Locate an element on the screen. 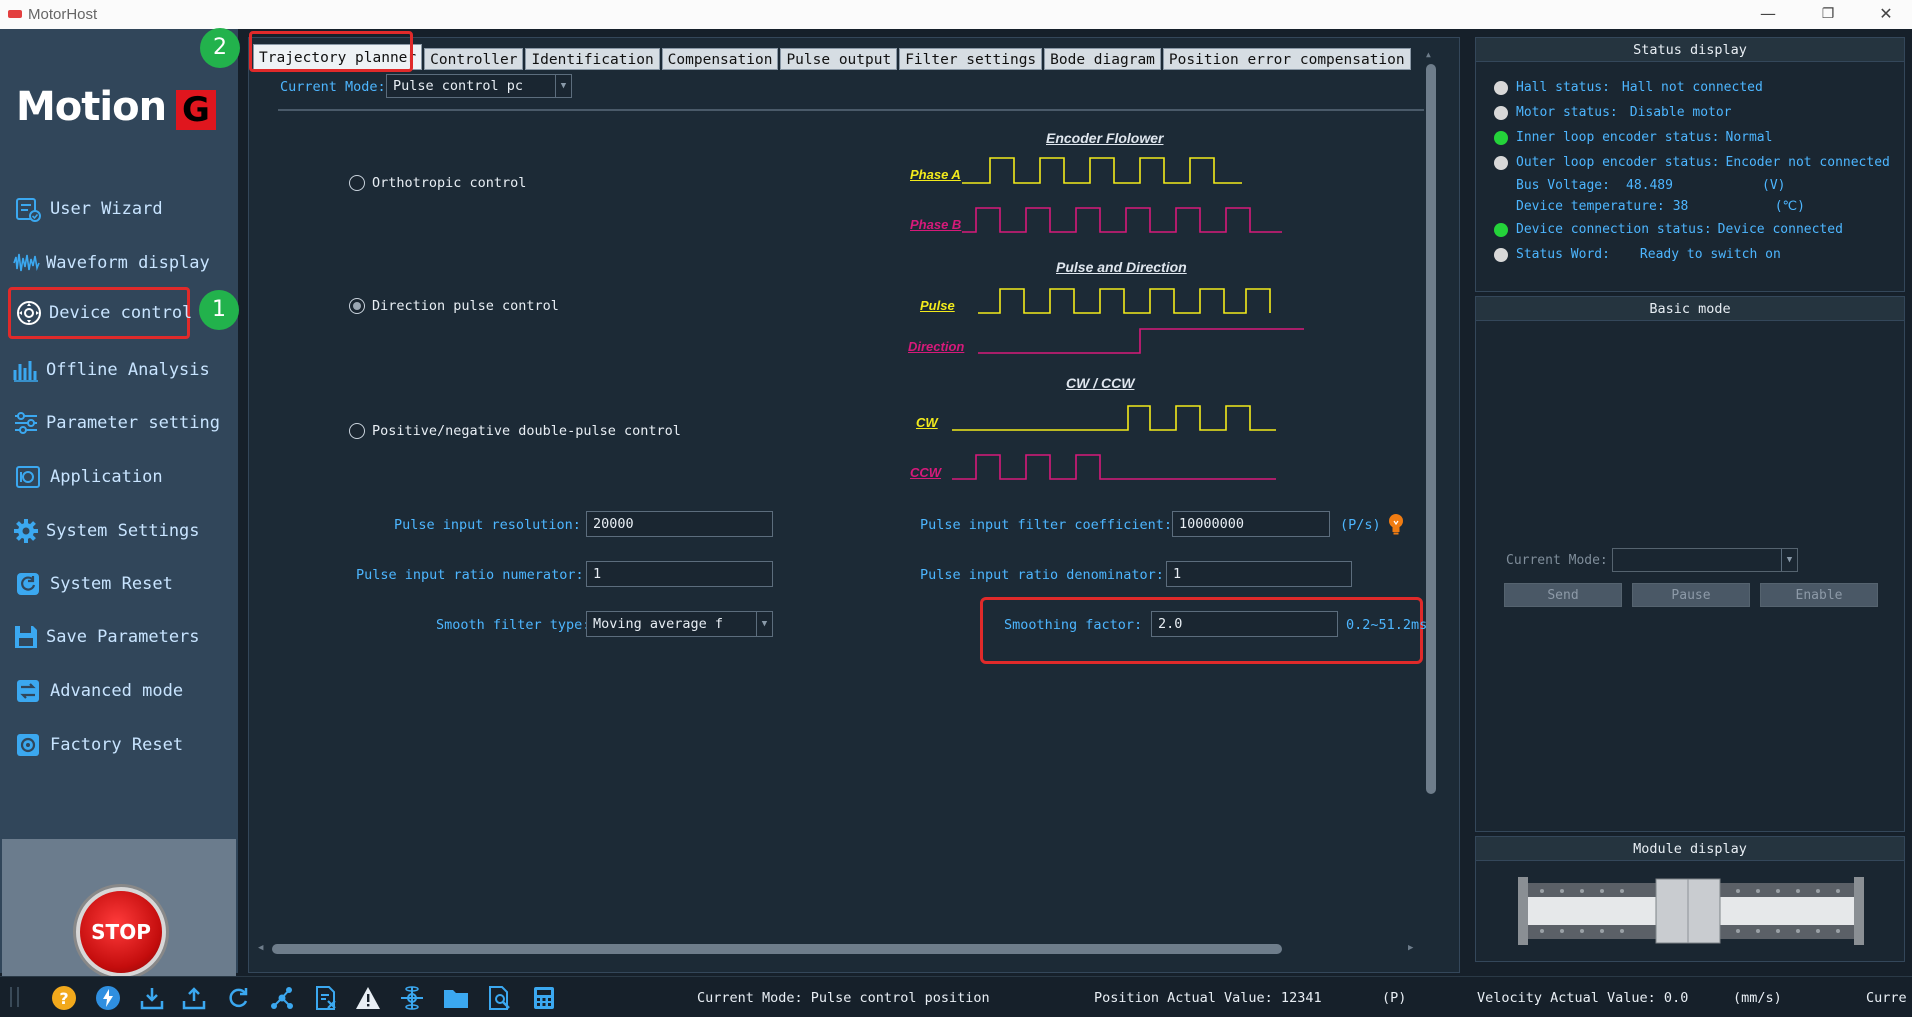 This screenshot has height=1017, width=1912. tab-pulse-output: Pulse output is located at coordinates (839, 59).